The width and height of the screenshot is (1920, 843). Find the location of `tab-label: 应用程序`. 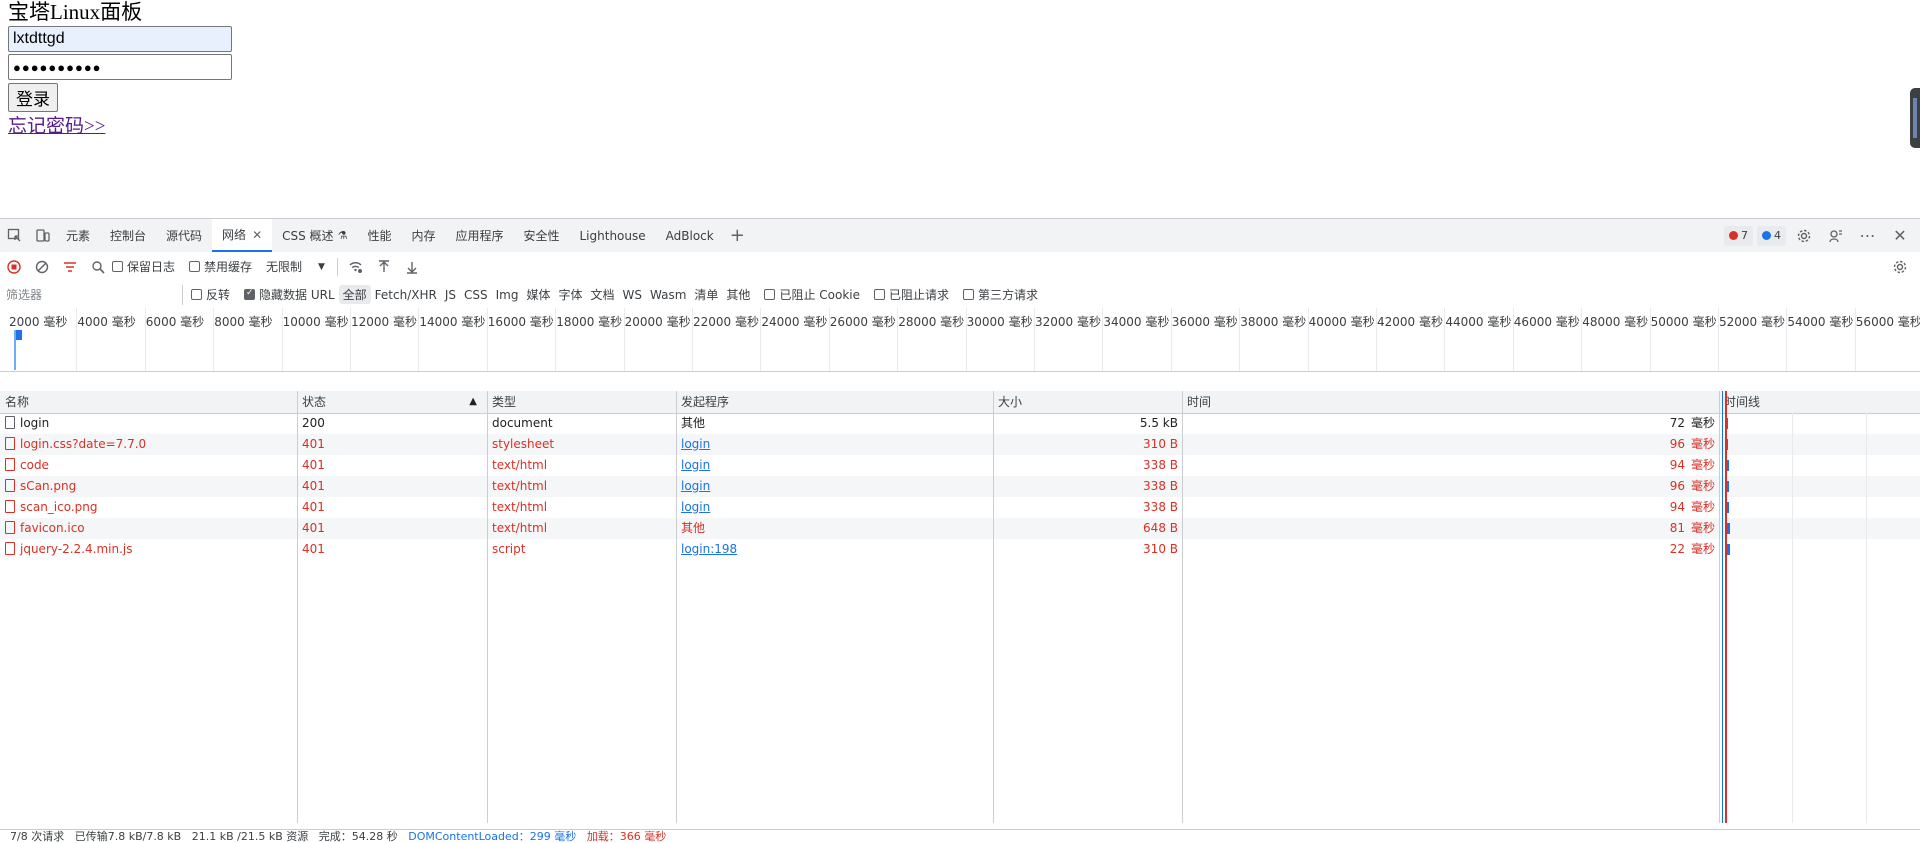

tab-label: 应用程序 is located at coordinates (479, 236).